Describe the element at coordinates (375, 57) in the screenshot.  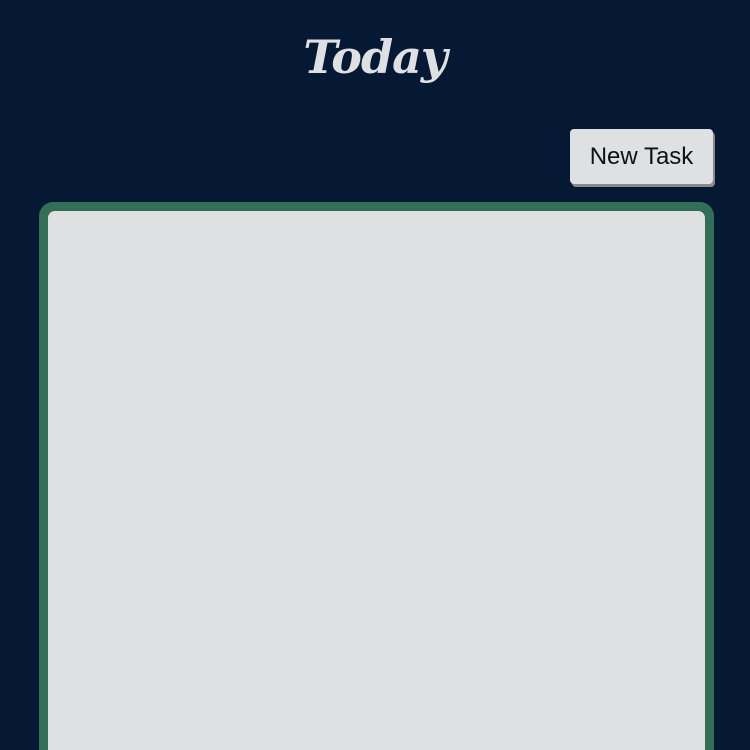
I see `page-title: Today` at that location.